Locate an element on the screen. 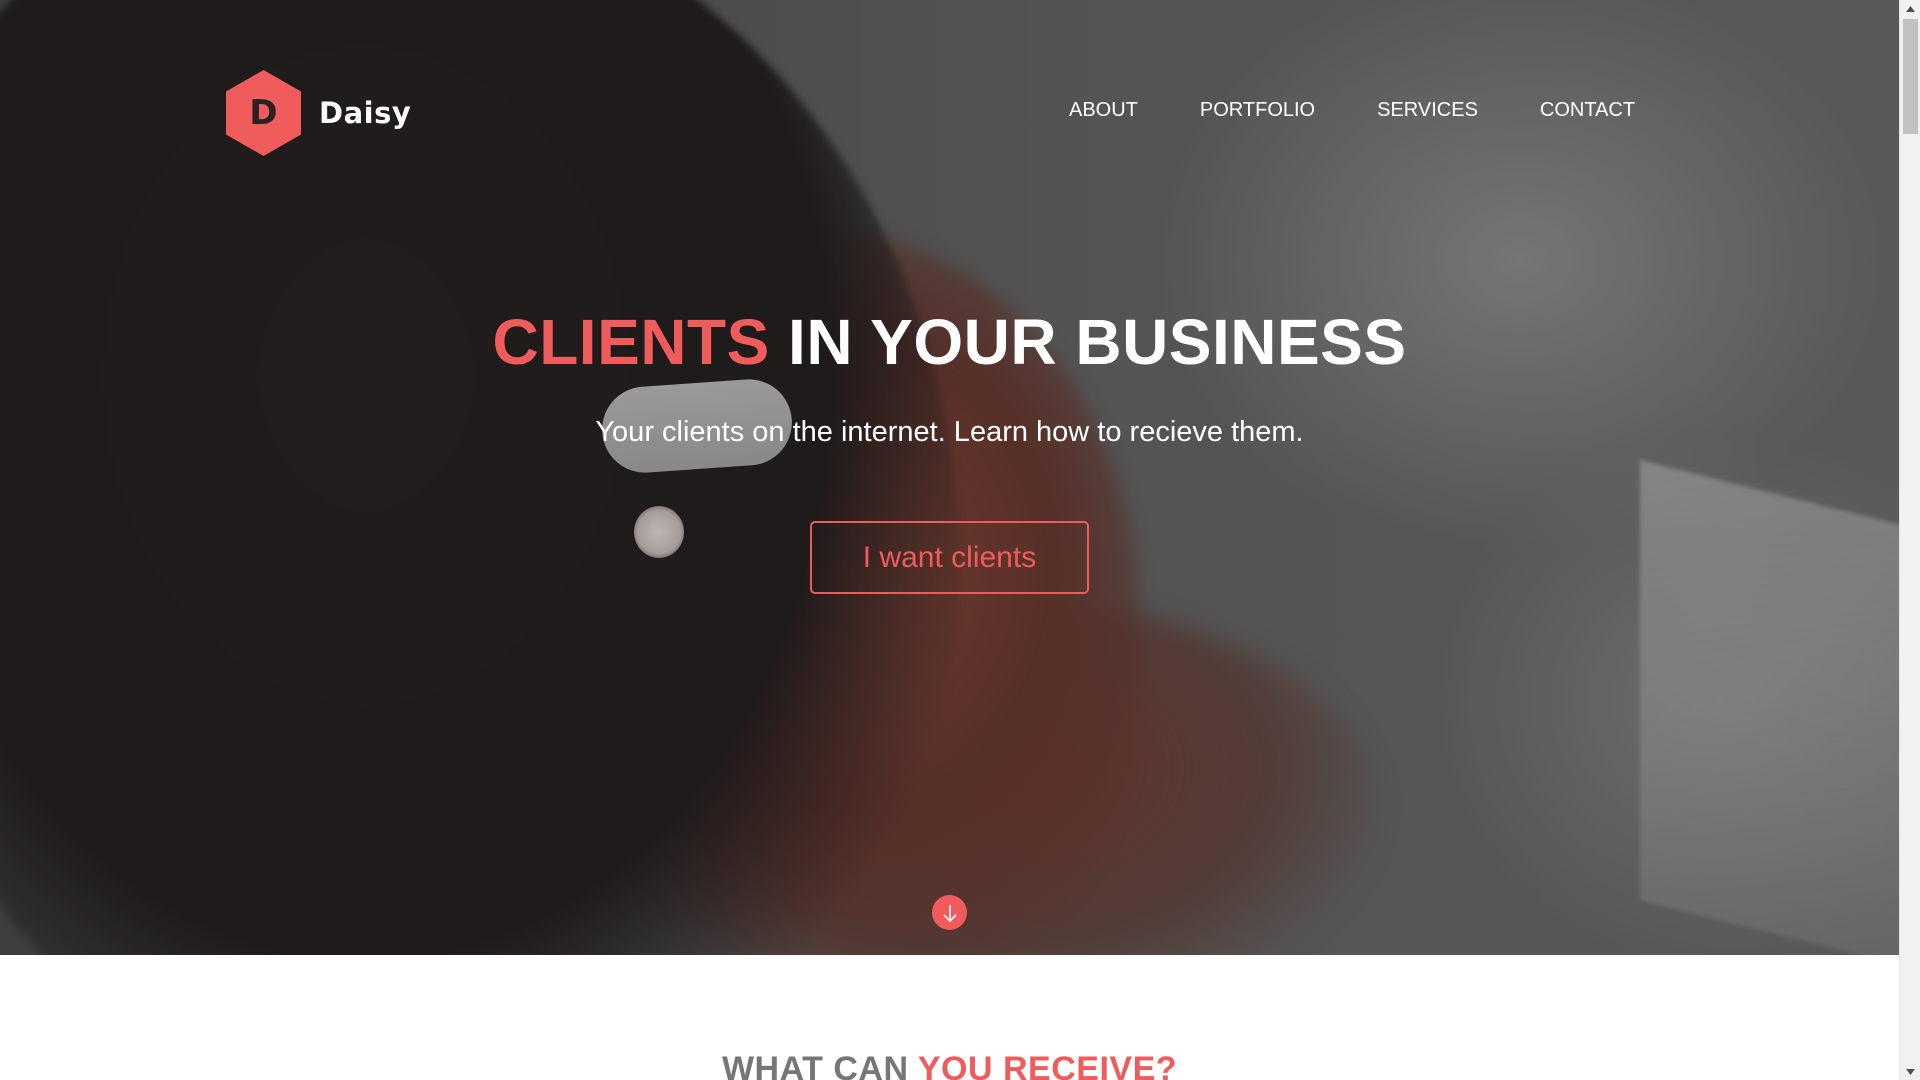 The image size is (1920, 1080). brand-name: Daisy is located at coordinates (365, 113).